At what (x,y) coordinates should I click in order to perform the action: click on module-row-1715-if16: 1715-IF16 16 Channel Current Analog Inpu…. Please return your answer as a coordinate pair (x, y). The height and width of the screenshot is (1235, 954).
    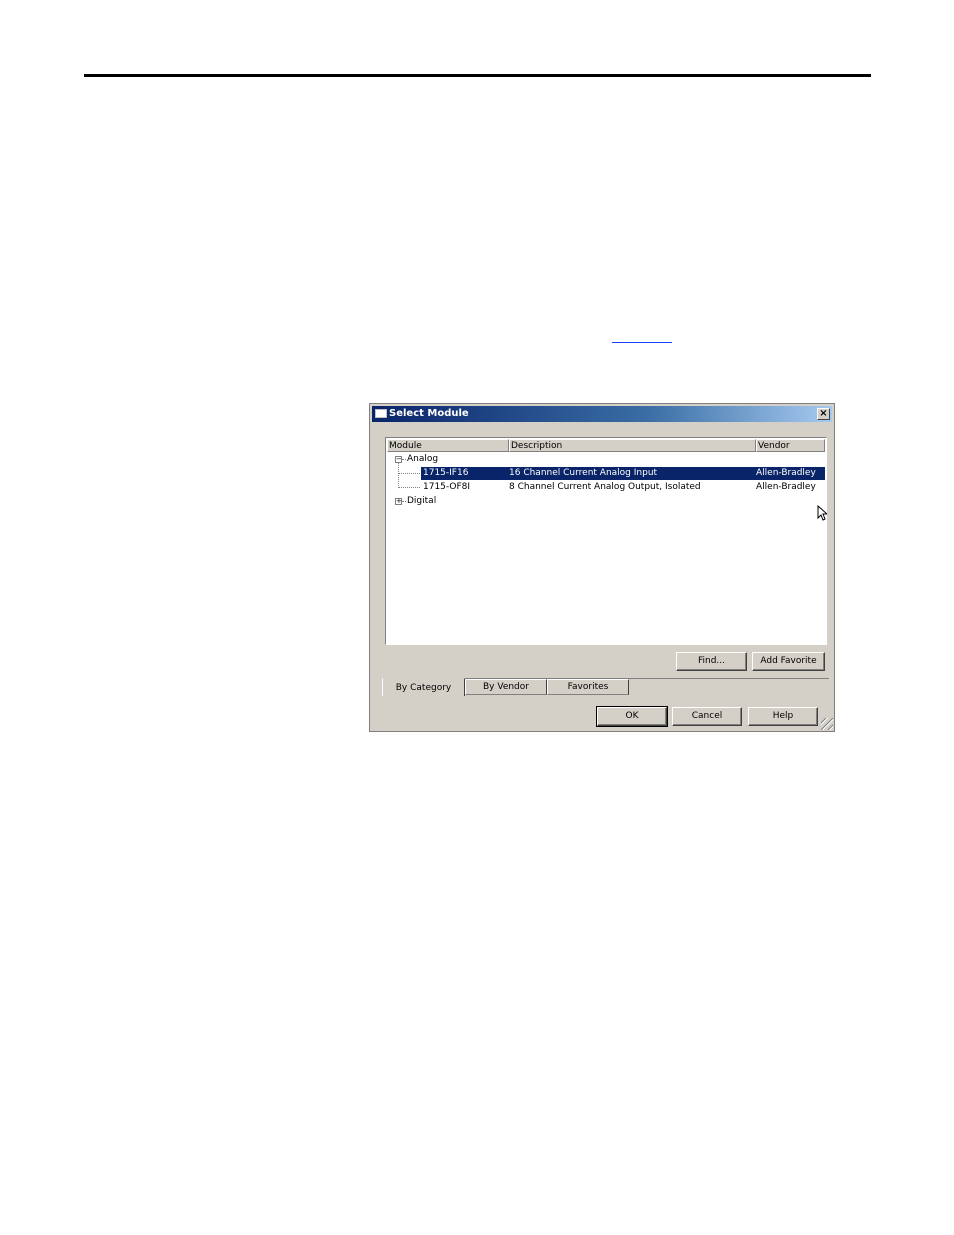
    Looking at the image, I should click on (623, 473).